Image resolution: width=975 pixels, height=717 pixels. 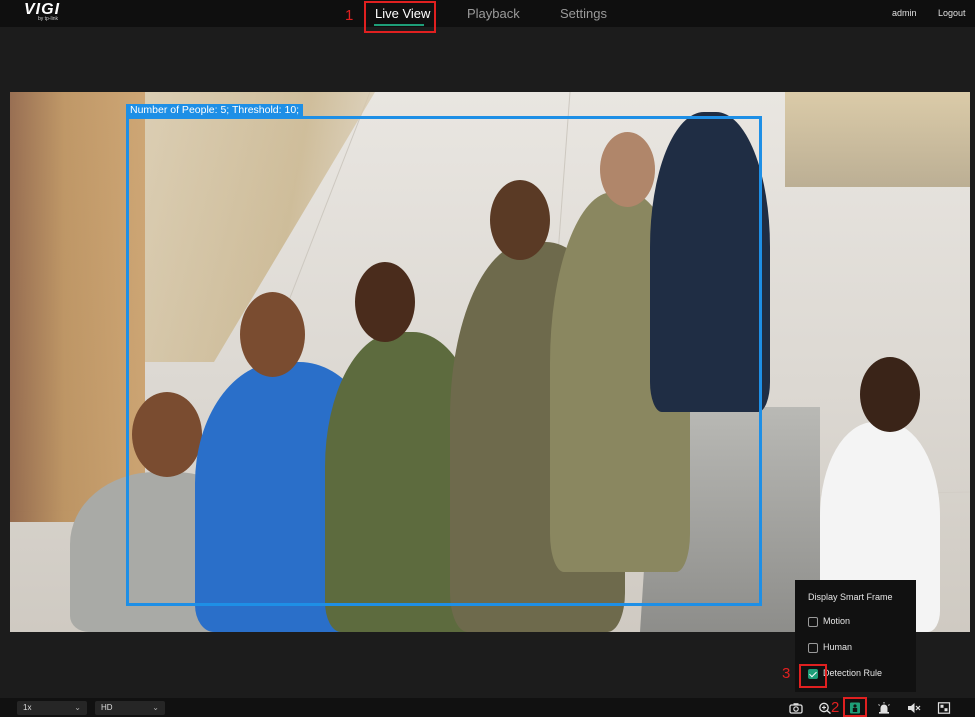 I want to click on right-shelf, so click(x=877, y=139).